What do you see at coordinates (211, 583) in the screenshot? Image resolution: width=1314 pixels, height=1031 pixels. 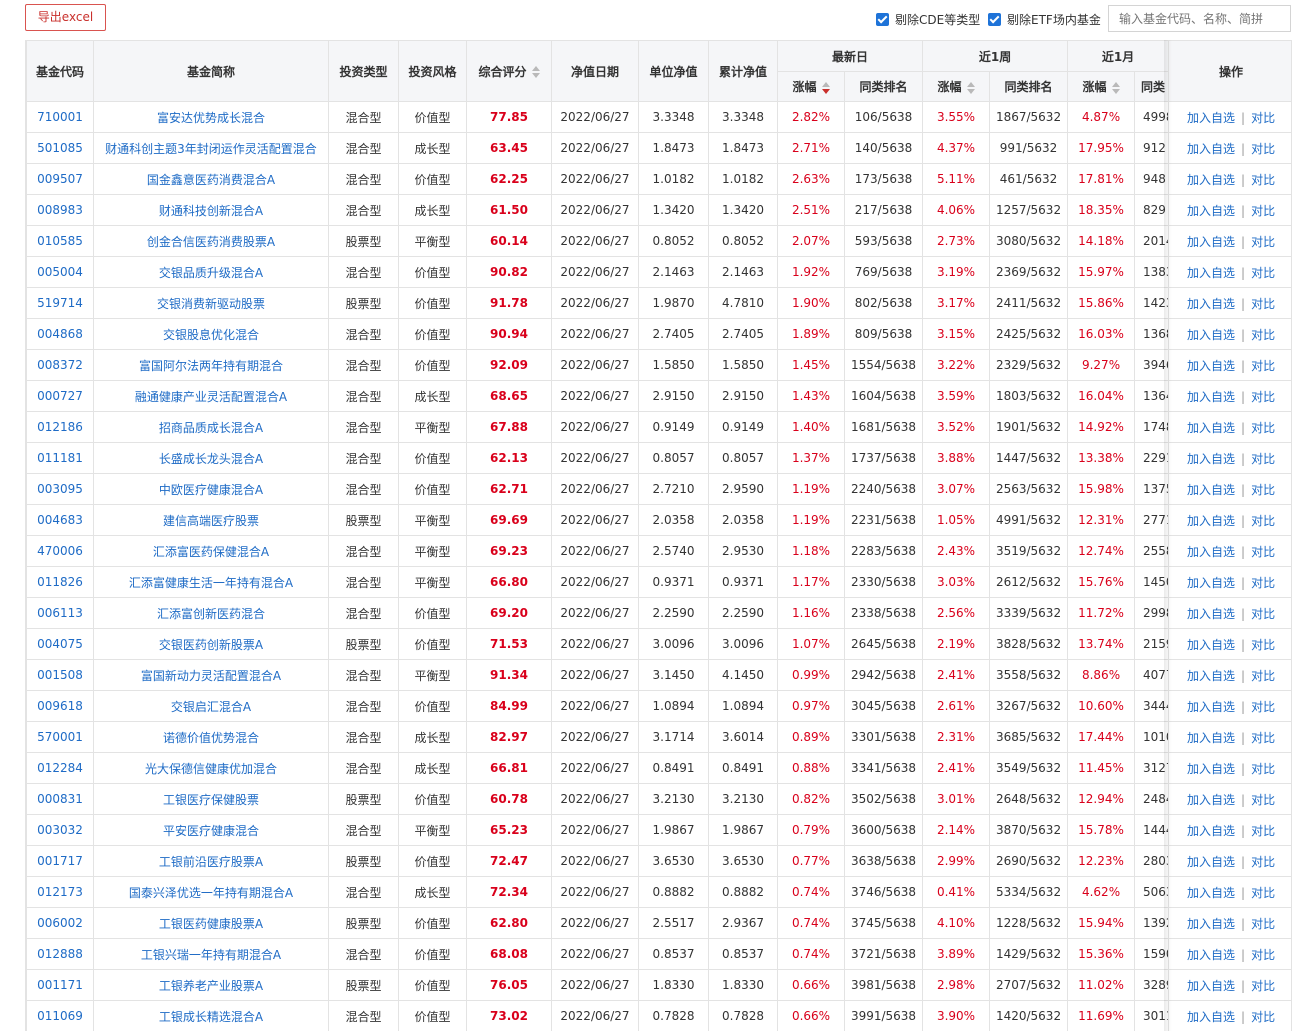 I see `fund-name-link: 汇添富健康生活一年持有混合A` at bounding box center [211, 583].